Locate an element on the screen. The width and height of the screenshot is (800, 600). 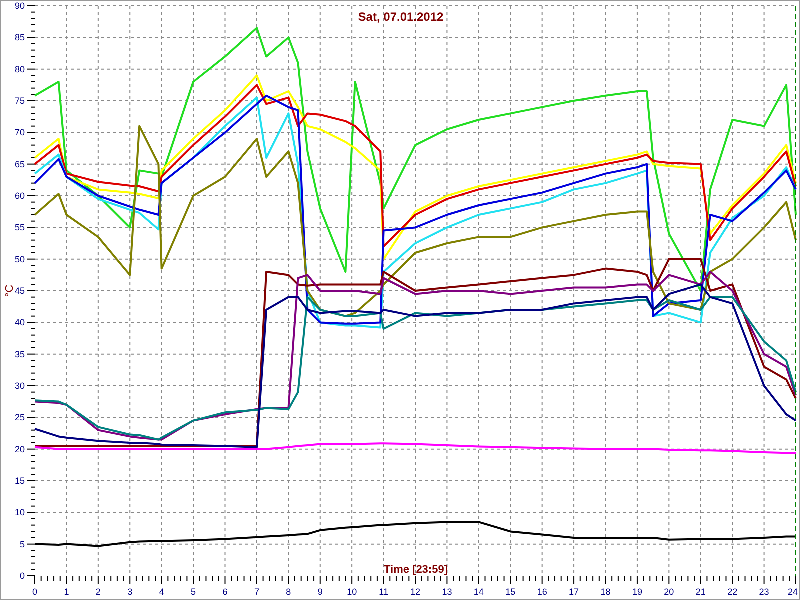
y-tick-label: 55 is located at coordinates (19, 227).